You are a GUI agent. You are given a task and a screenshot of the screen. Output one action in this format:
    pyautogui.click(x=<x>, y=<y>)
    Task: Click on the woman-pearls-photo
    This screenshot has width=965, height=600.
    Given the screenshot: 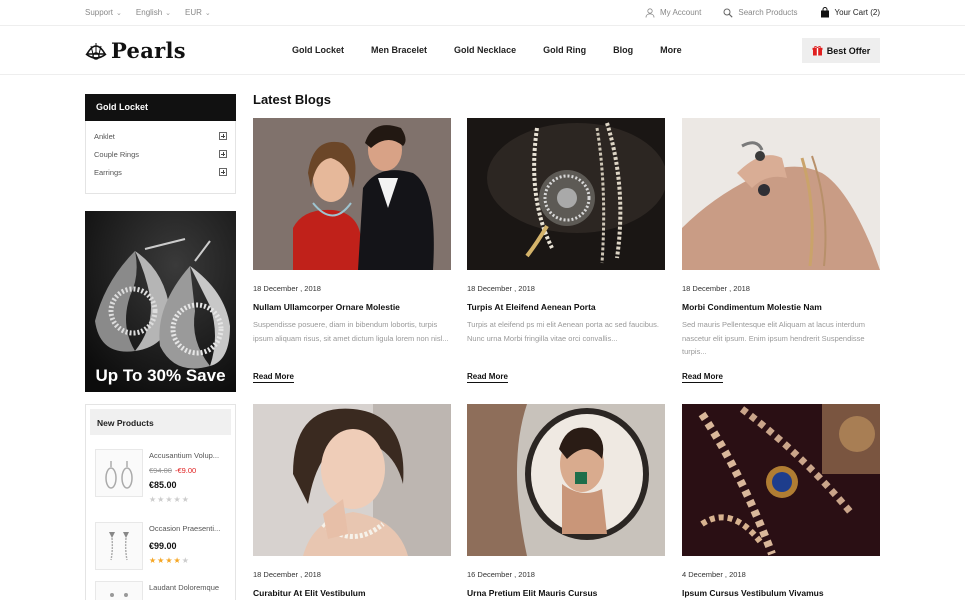 What is the action you would take?
    pyautogui.click(x=352, y=480)
    